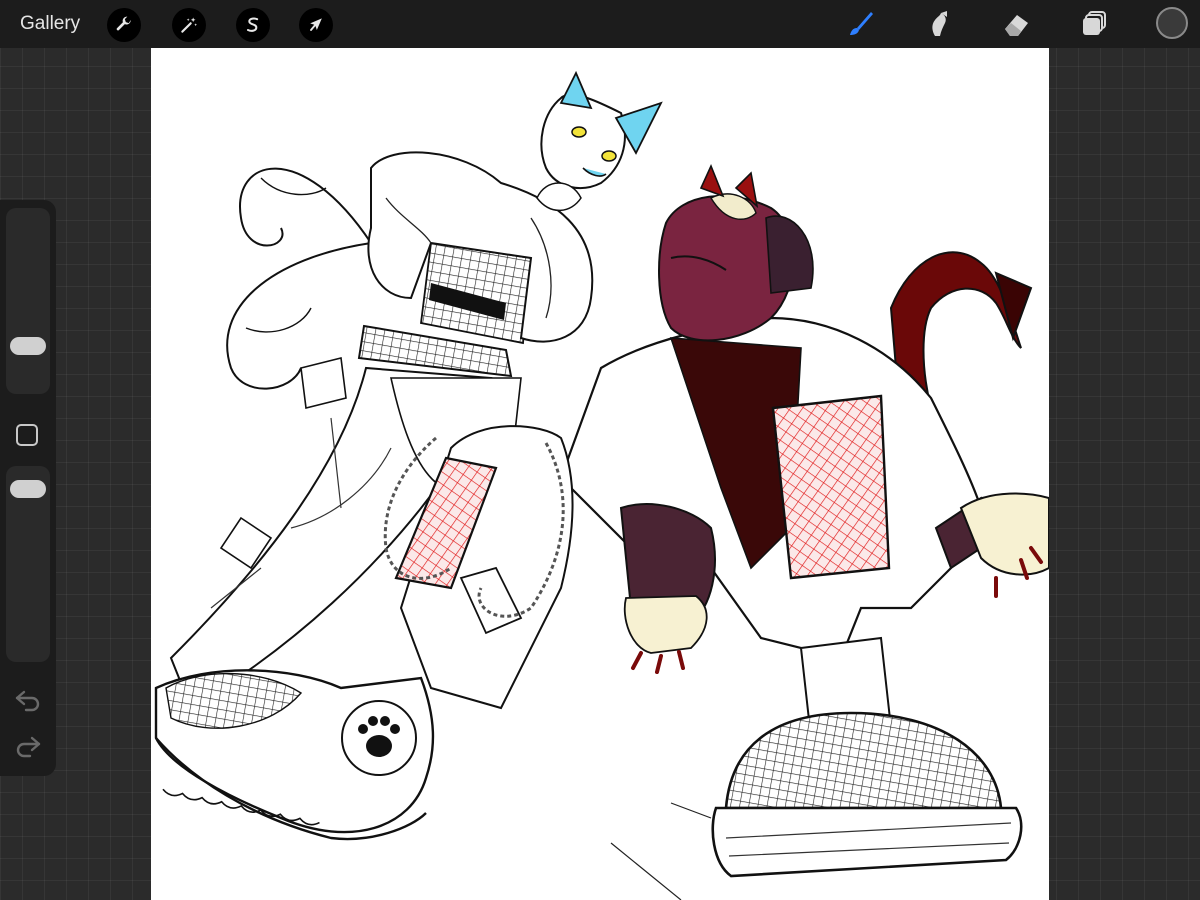 This screenshot has height=900, width=1200. I want to click on magic-wand-icon, so click(189, 25).